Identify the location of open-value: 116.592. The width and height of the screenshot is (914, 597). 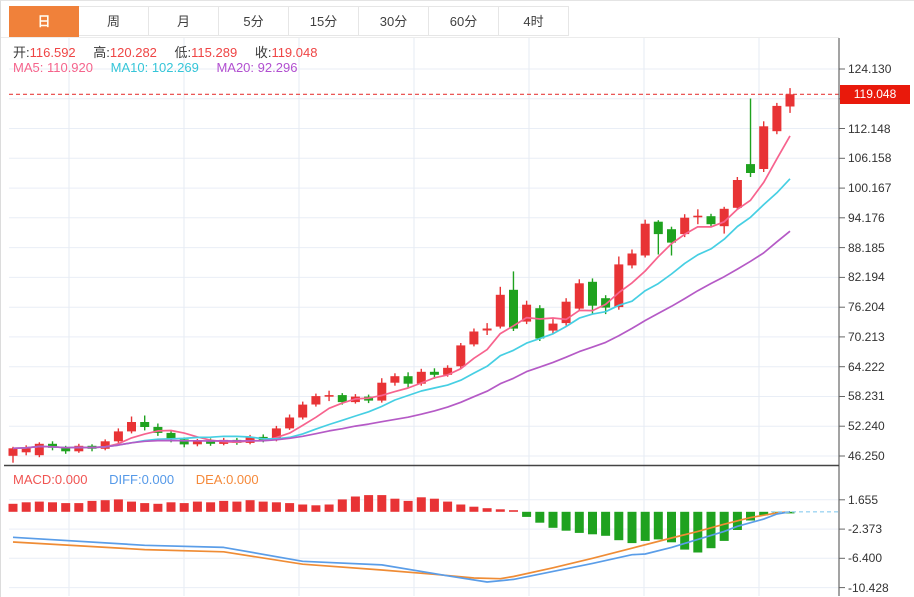
(52, 52).